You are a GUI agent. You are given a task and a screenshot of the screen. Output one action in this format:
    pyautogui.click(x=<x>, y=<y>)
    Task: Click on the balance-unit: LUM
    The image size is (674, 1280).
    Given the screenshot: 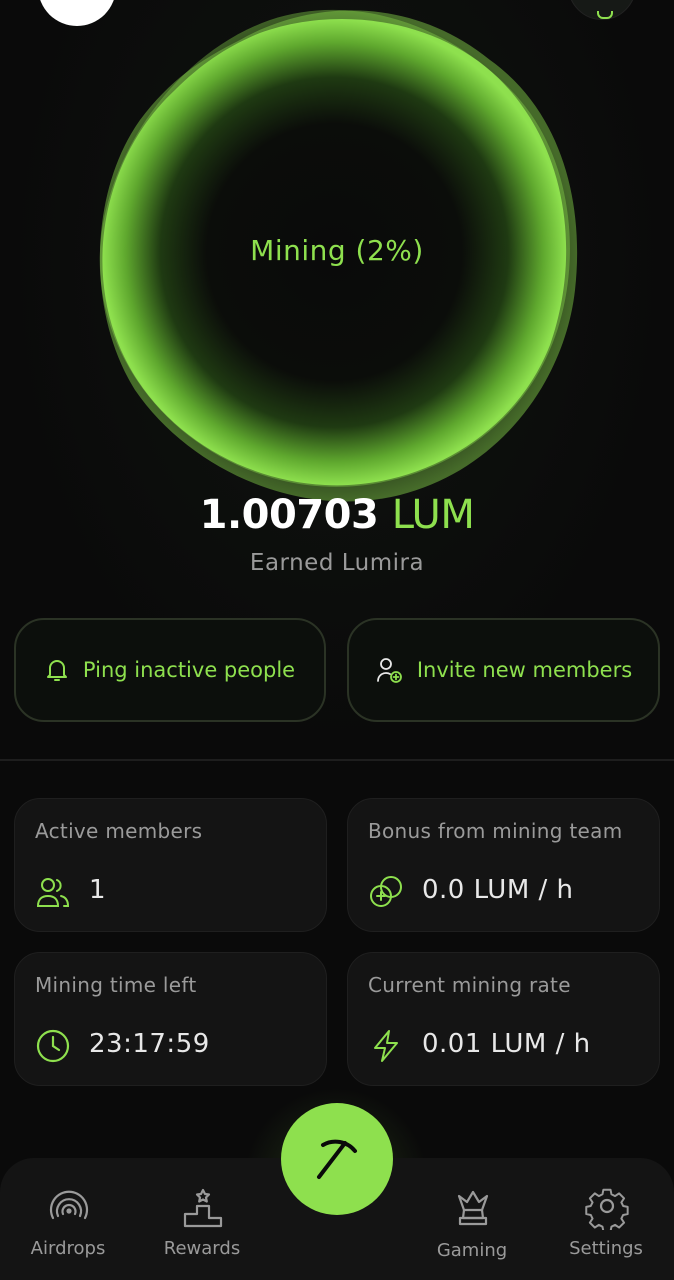 What is the action you would take?
    pyautogui.click(x=433, y=515)
    